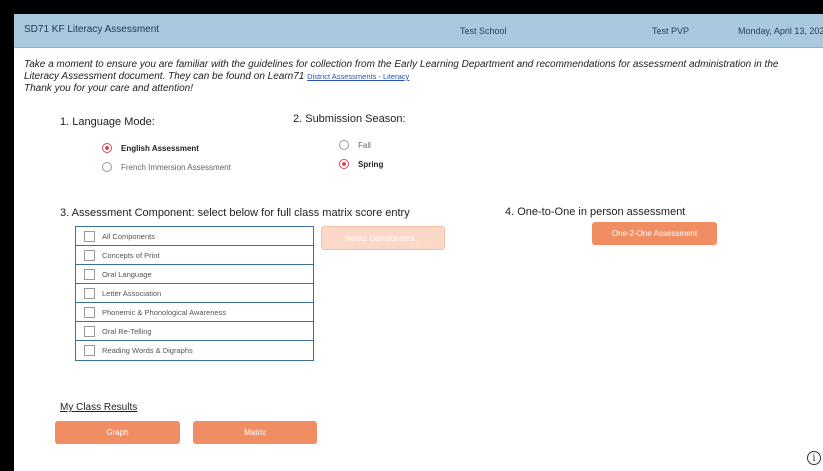 The image size is (823, 471). Describe the element at coordinates (671, 31) in the screenshot. I see `user-name: Test PVP` at that location.